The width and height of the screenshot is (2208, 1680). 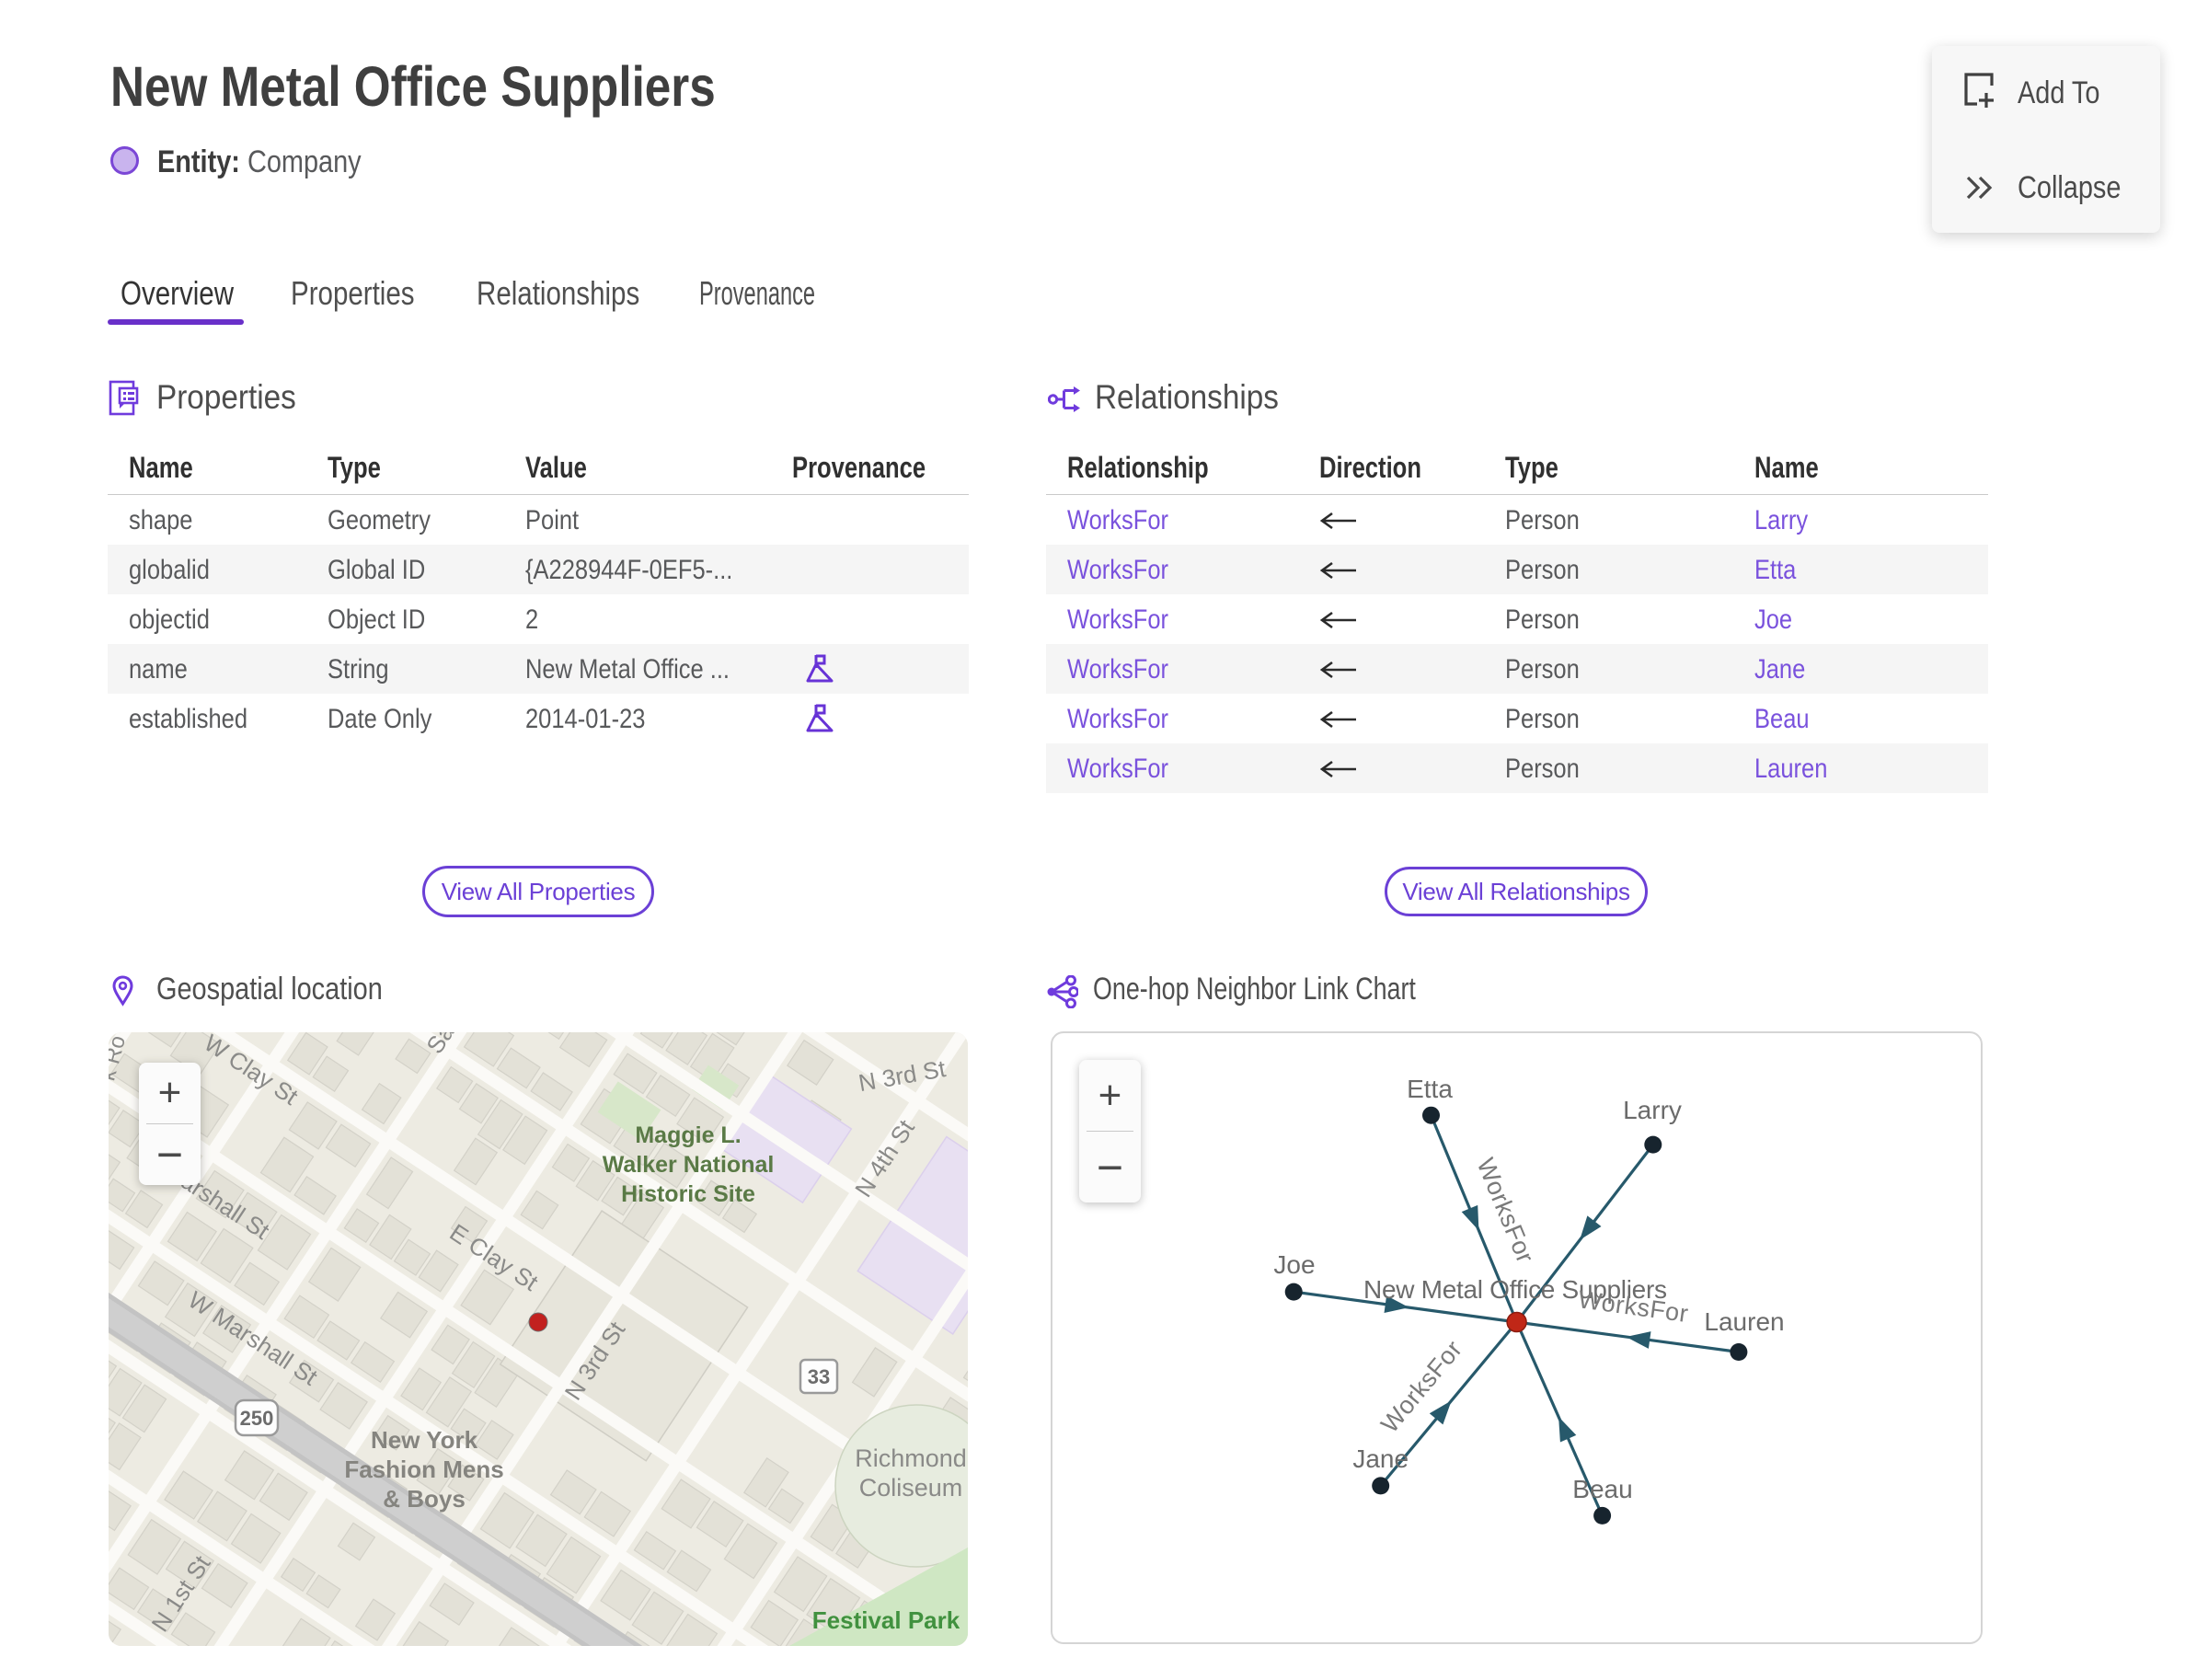 I want to click on svg-text: Beau, so click(x=1602, y=1489).